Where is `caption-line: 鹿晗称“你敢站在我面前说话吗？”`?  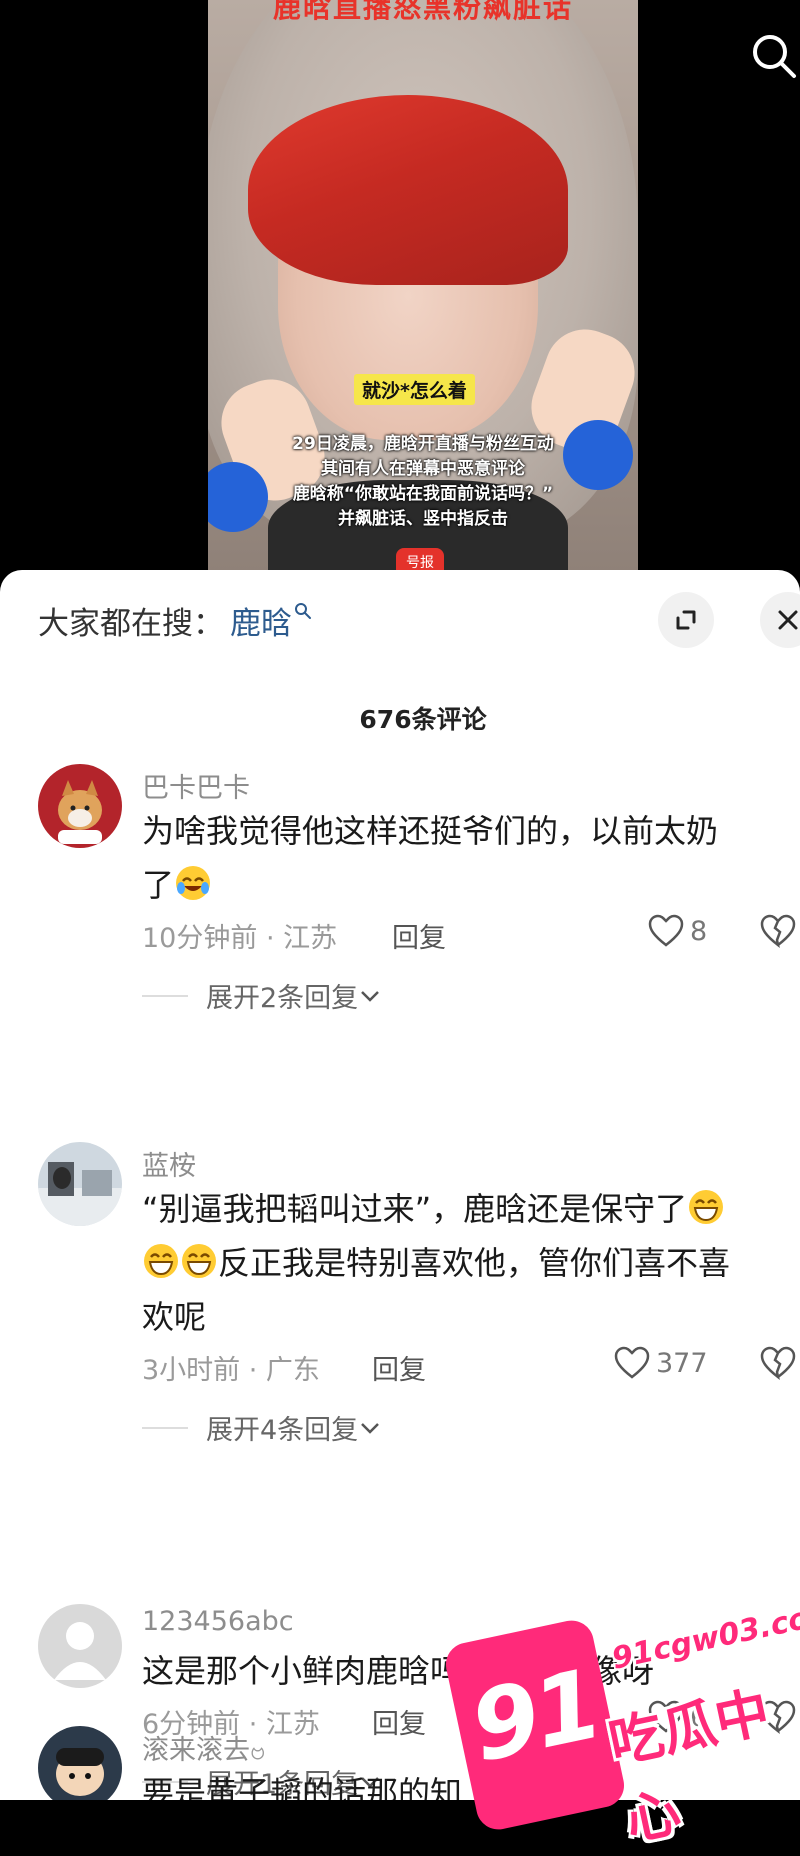
caption-line: 鹿晗称“你敢站在我面前说话吗？” is located at coordinates (423, 494).